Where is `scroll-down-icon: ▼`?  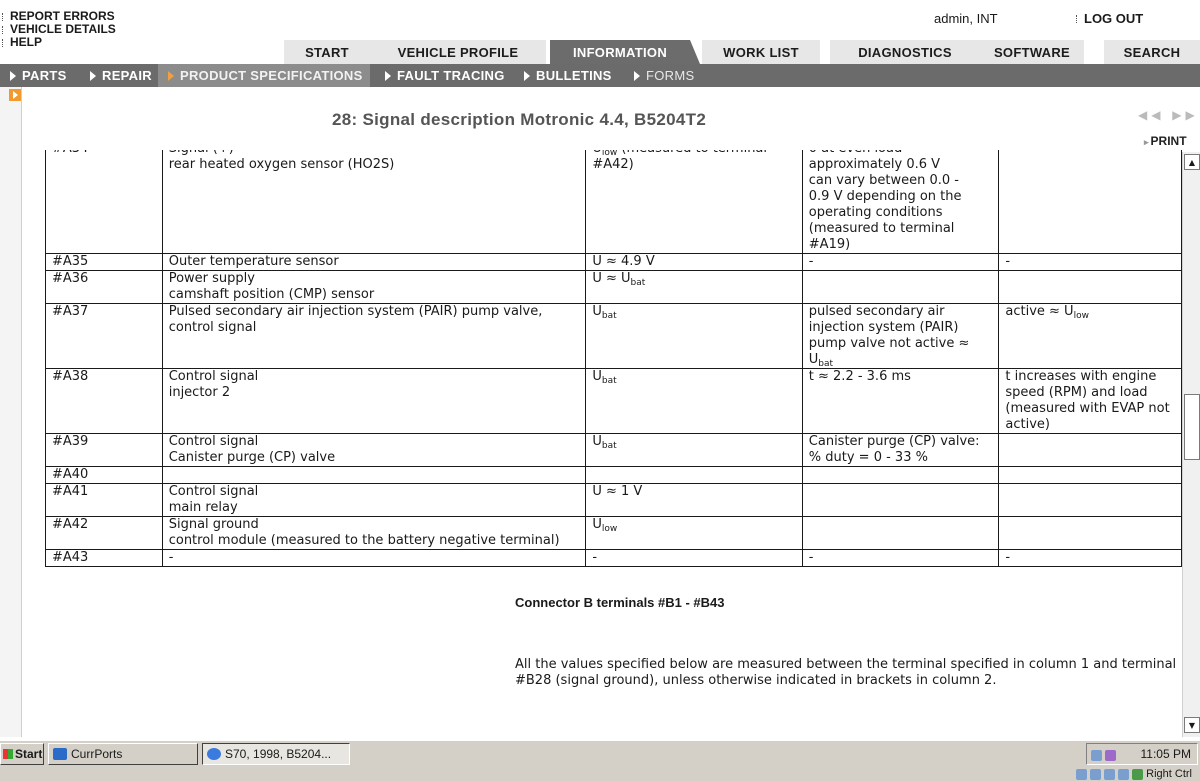 scroll-down-icon: ▼ is located at coordinates (1192, 725).